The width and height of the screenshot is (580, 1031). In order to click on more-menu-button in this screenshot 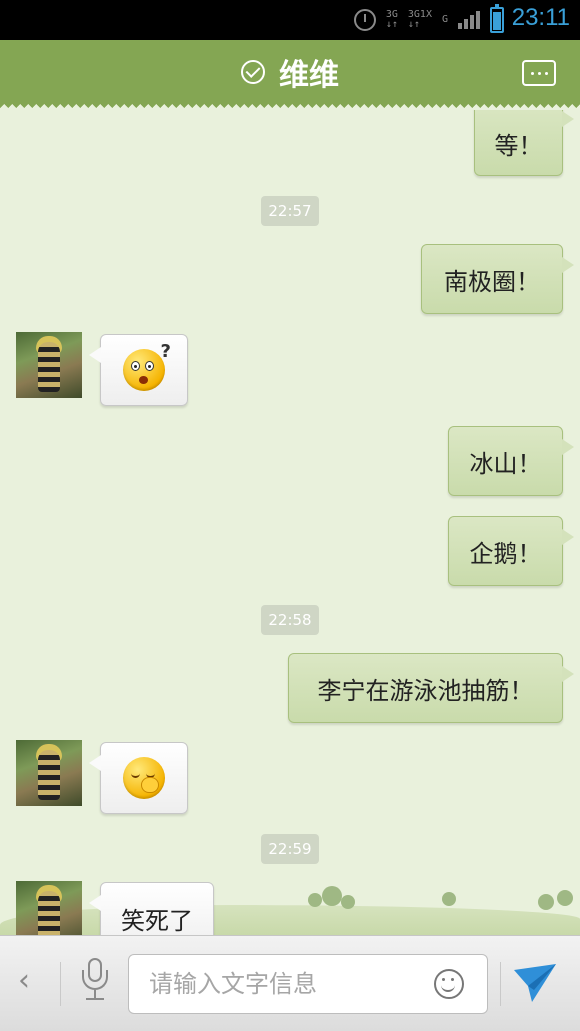, I will do `click(539, 73)`.